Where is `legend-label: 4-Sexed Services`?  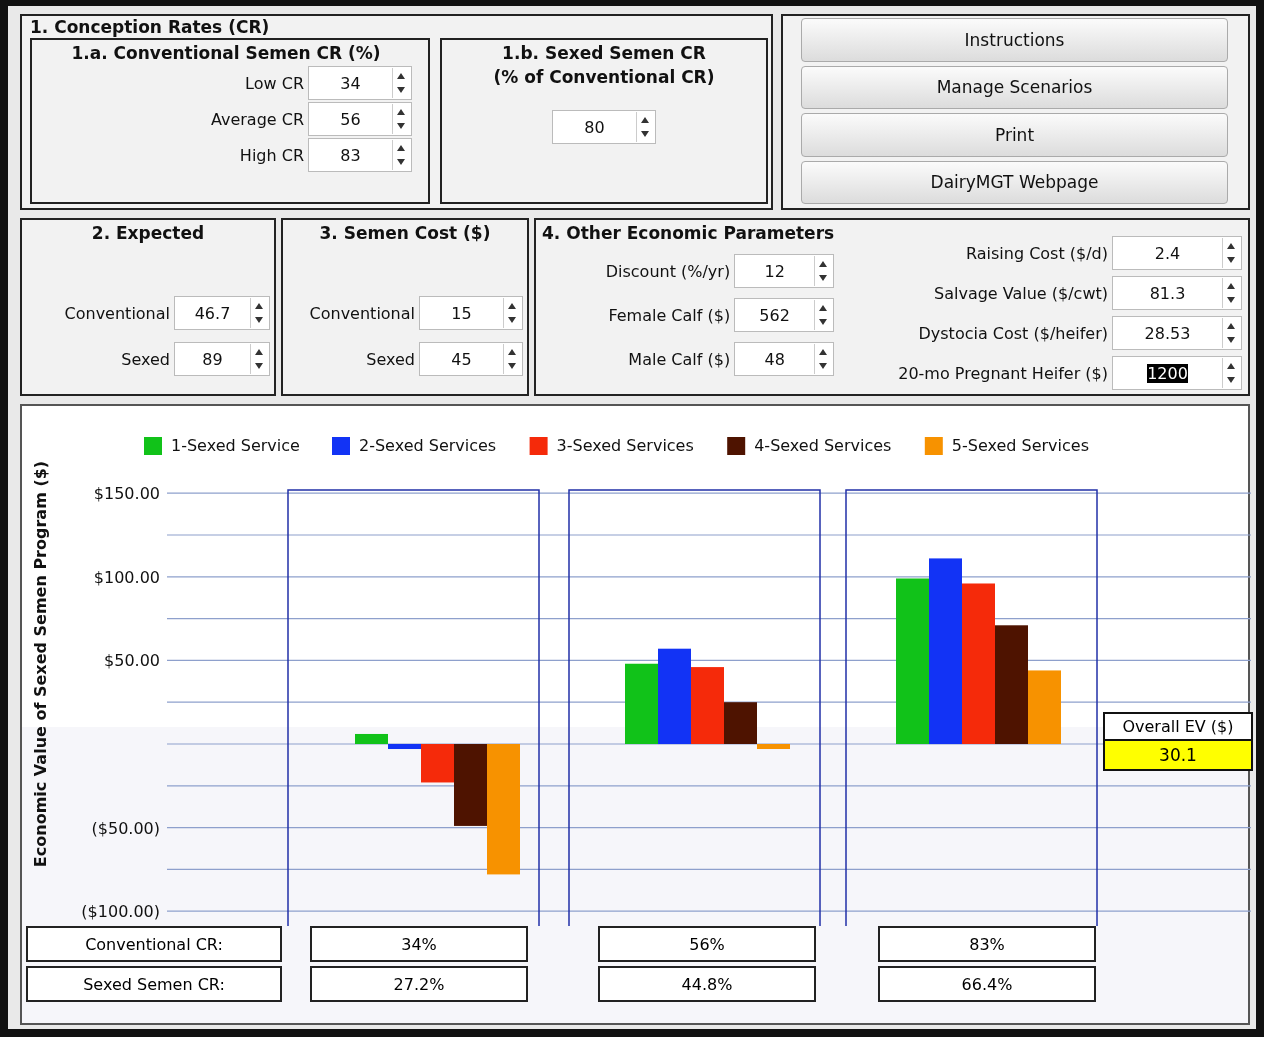 legend-label: 4-Sexed Services is located at coordinates (823, 445).